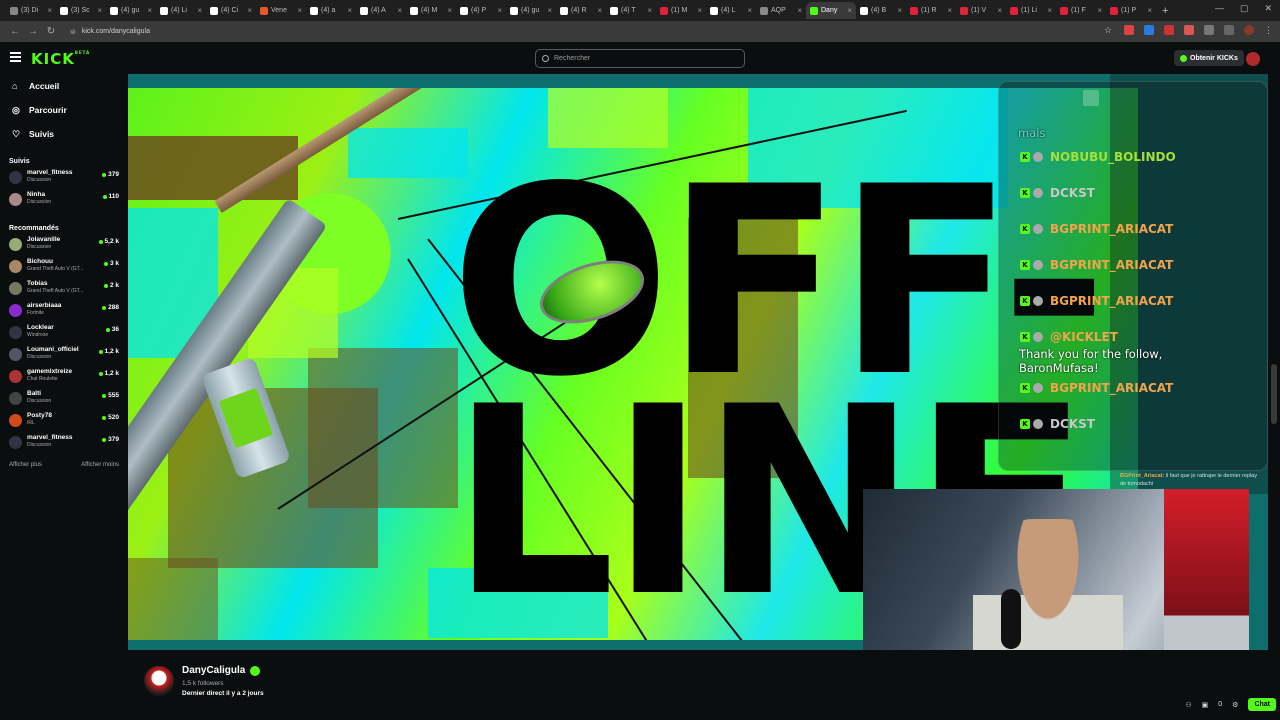 The width and height of the screenshot is (1280, 720). I want to click on site-info-icon: ⊜, so click(73, 32).